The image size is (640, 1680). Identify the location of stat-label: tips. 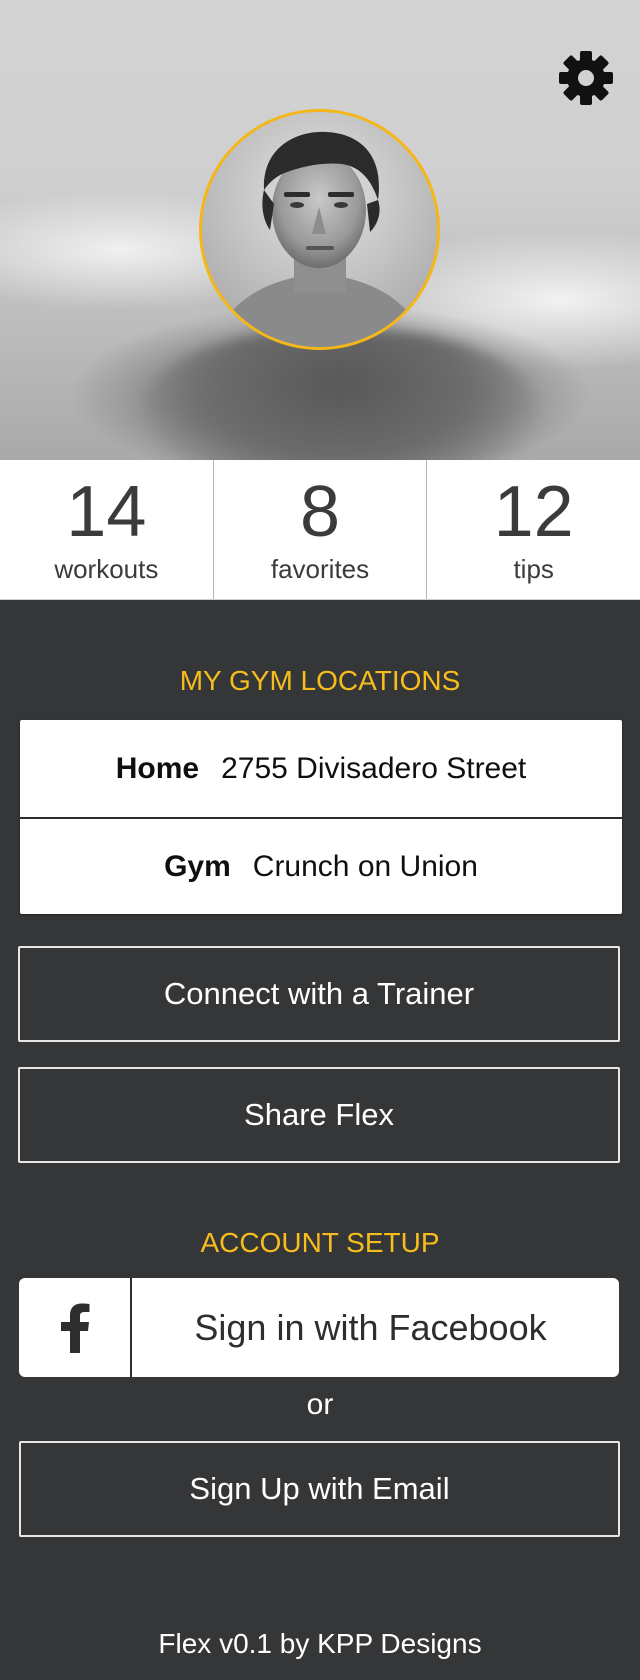
(533, 569).